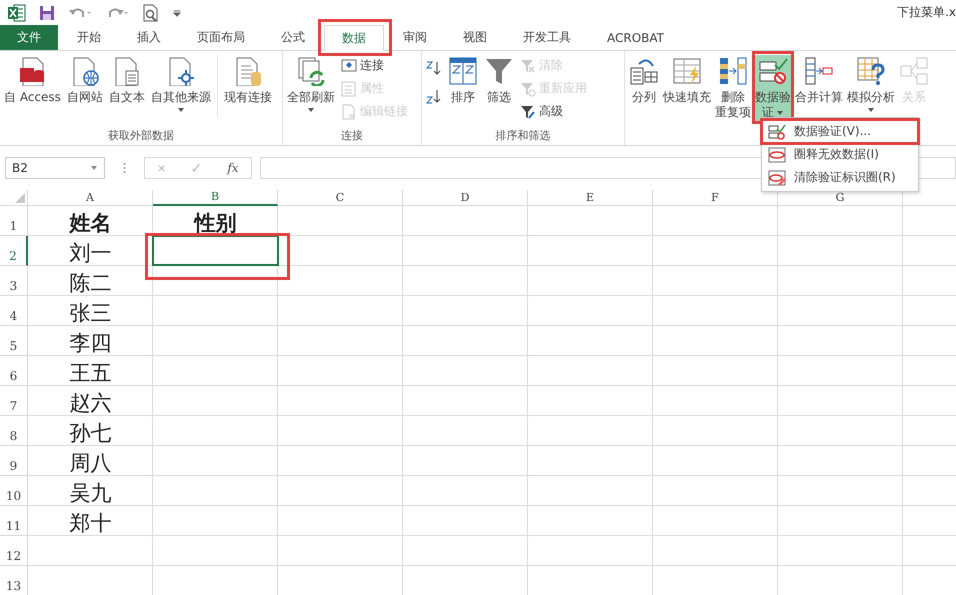 Image resolution: width=956 pixels, height=595 pixels. I want to click on undo-icon, so click(80, 13).